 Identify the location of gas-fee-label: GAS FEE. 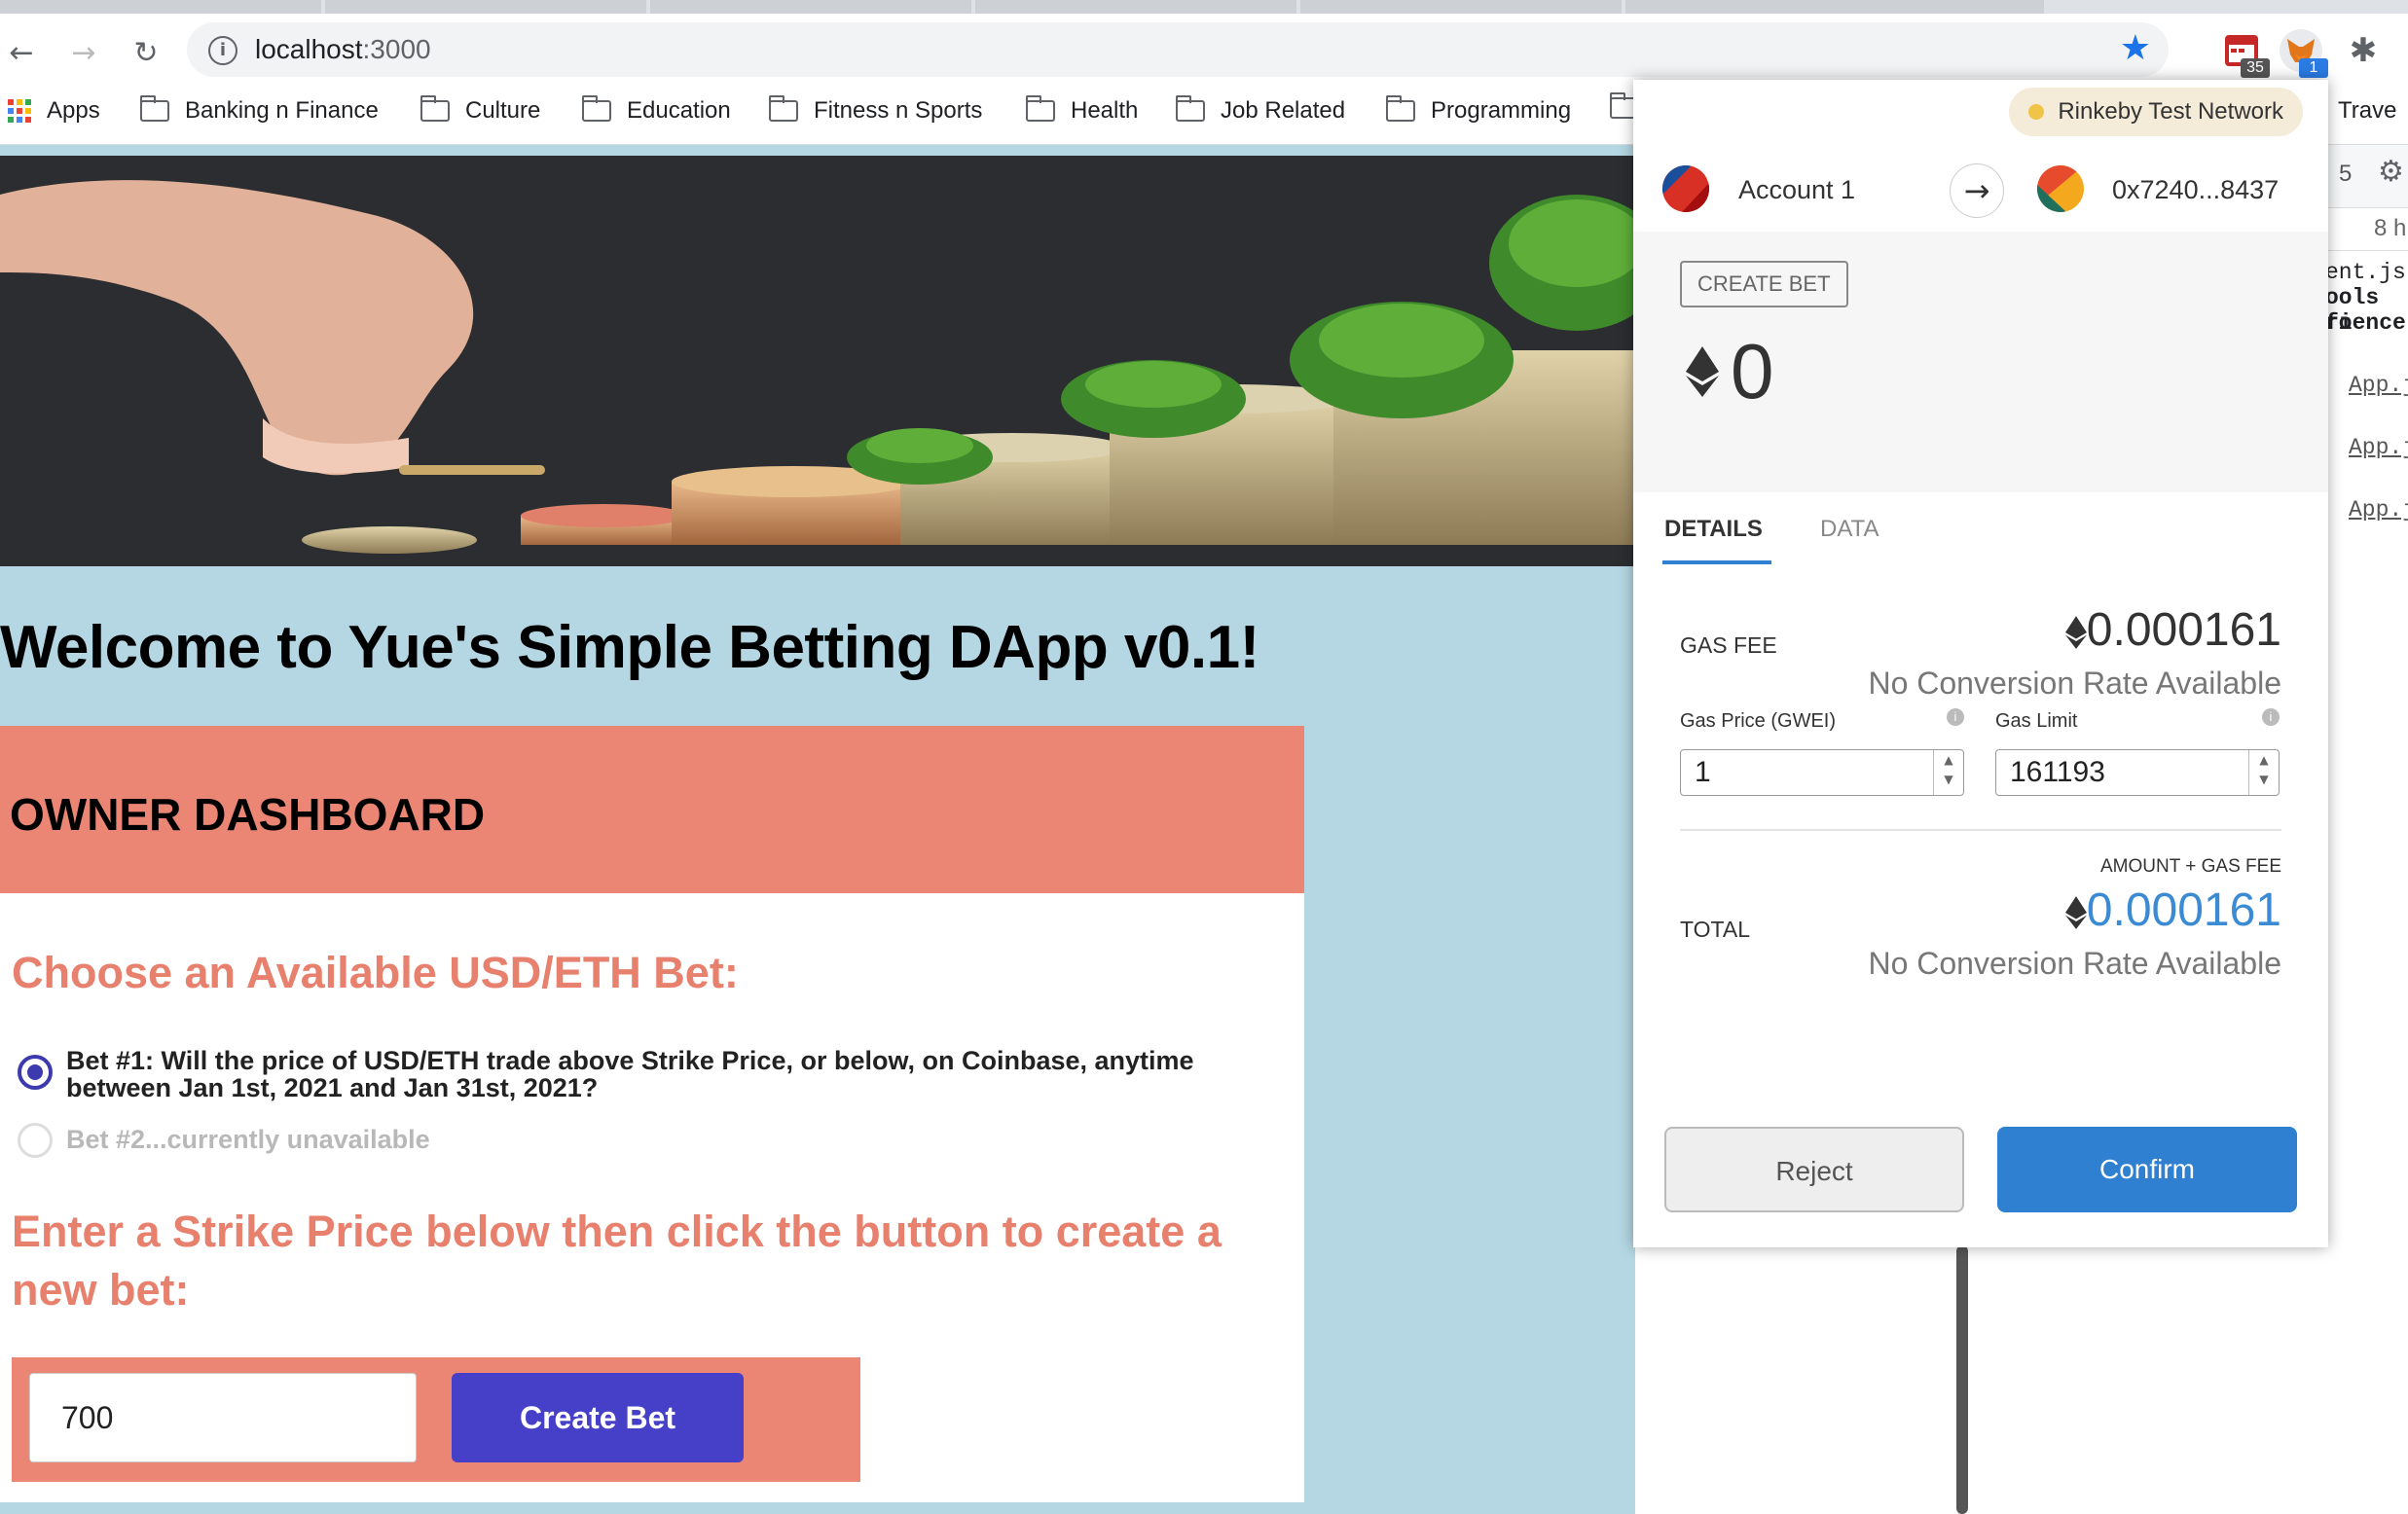
(1728, 645).